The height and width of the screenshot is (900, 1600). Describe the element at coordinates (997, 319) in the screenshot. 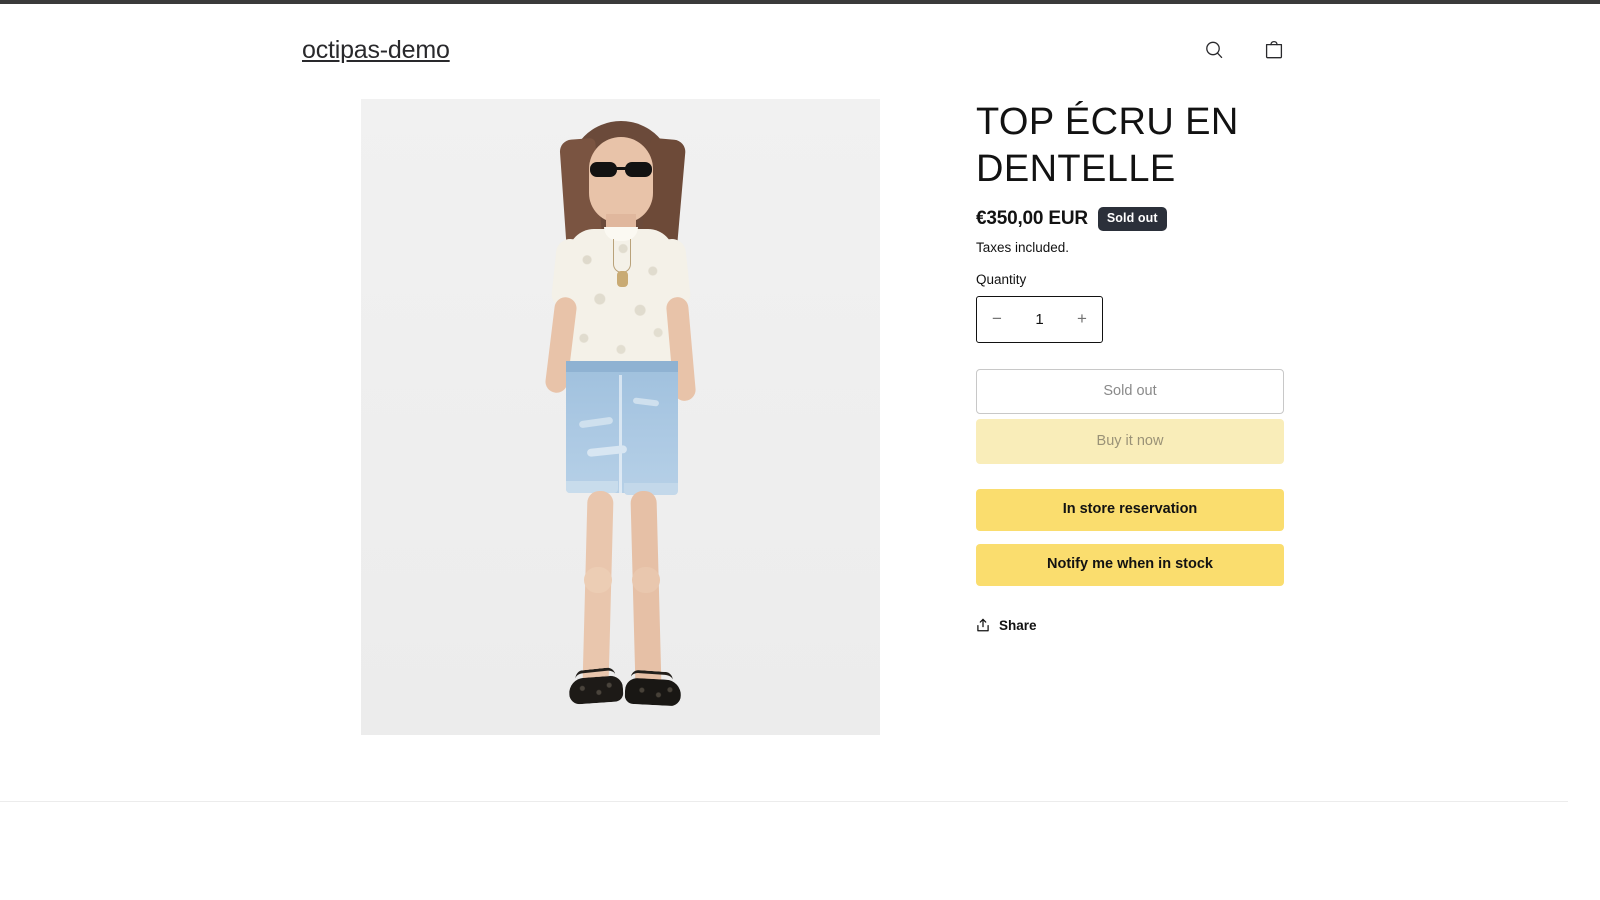

I see `quantity-decrease-button: −` at that location.